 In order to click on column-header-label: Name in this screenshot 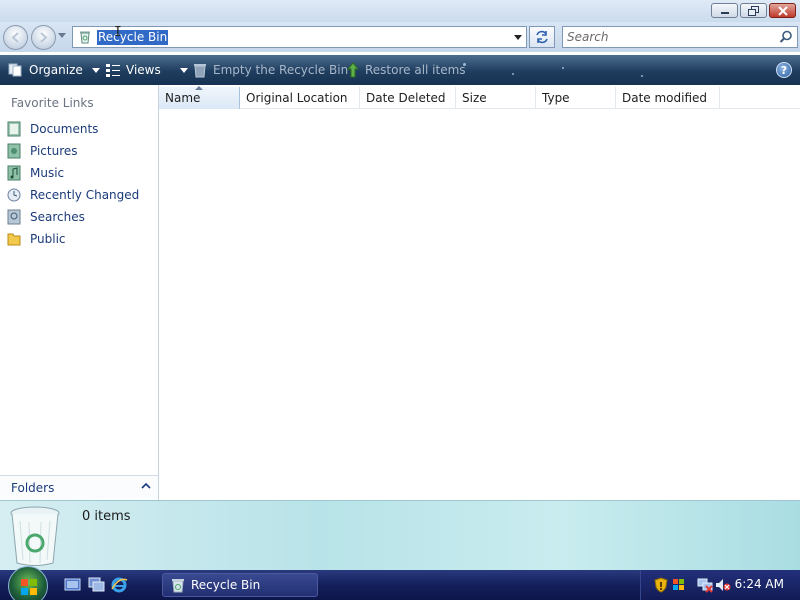, I will do `click(183, 98)`.